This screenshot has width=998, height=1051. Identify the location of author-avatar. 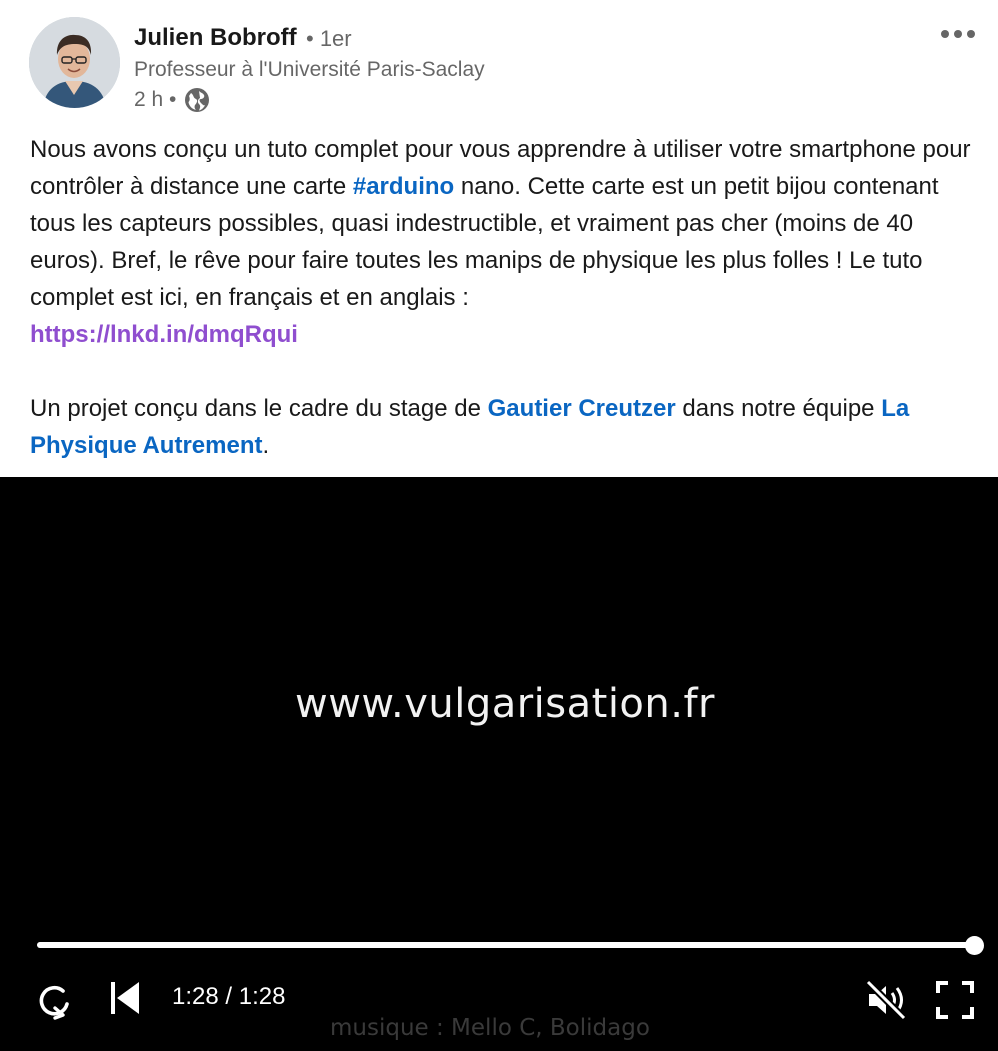
(74, 62).